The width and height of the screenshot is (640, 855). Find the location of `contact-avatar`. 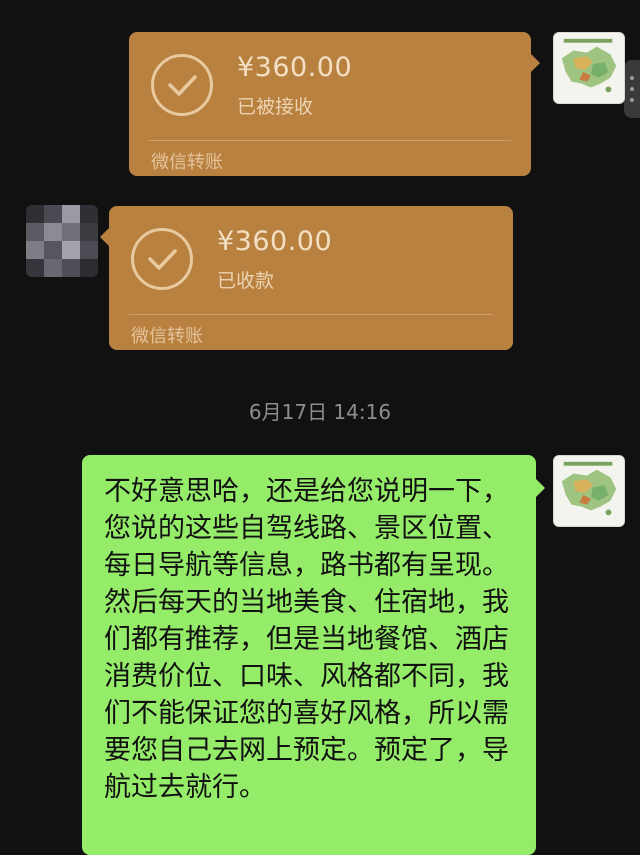

contact-avatar is located at coordinates (62, 241).